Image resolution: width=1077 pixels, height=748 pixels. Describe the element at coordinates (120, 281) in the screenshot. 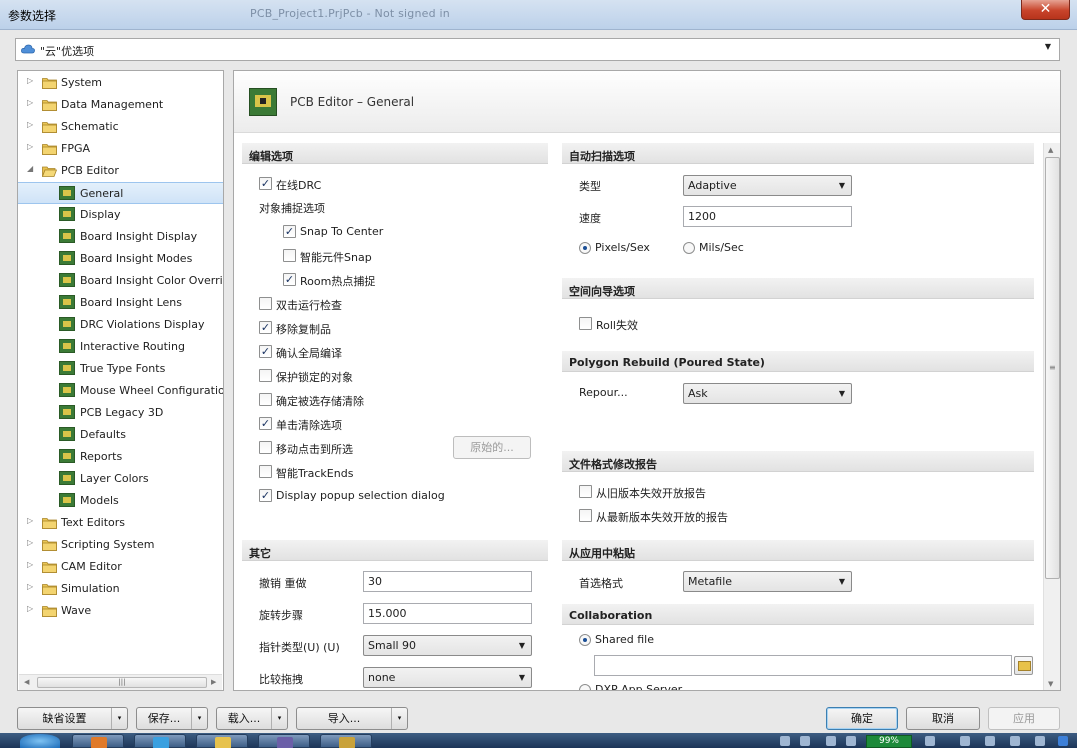

I see `tree-item: Board Insight Color Overrid` at that location.